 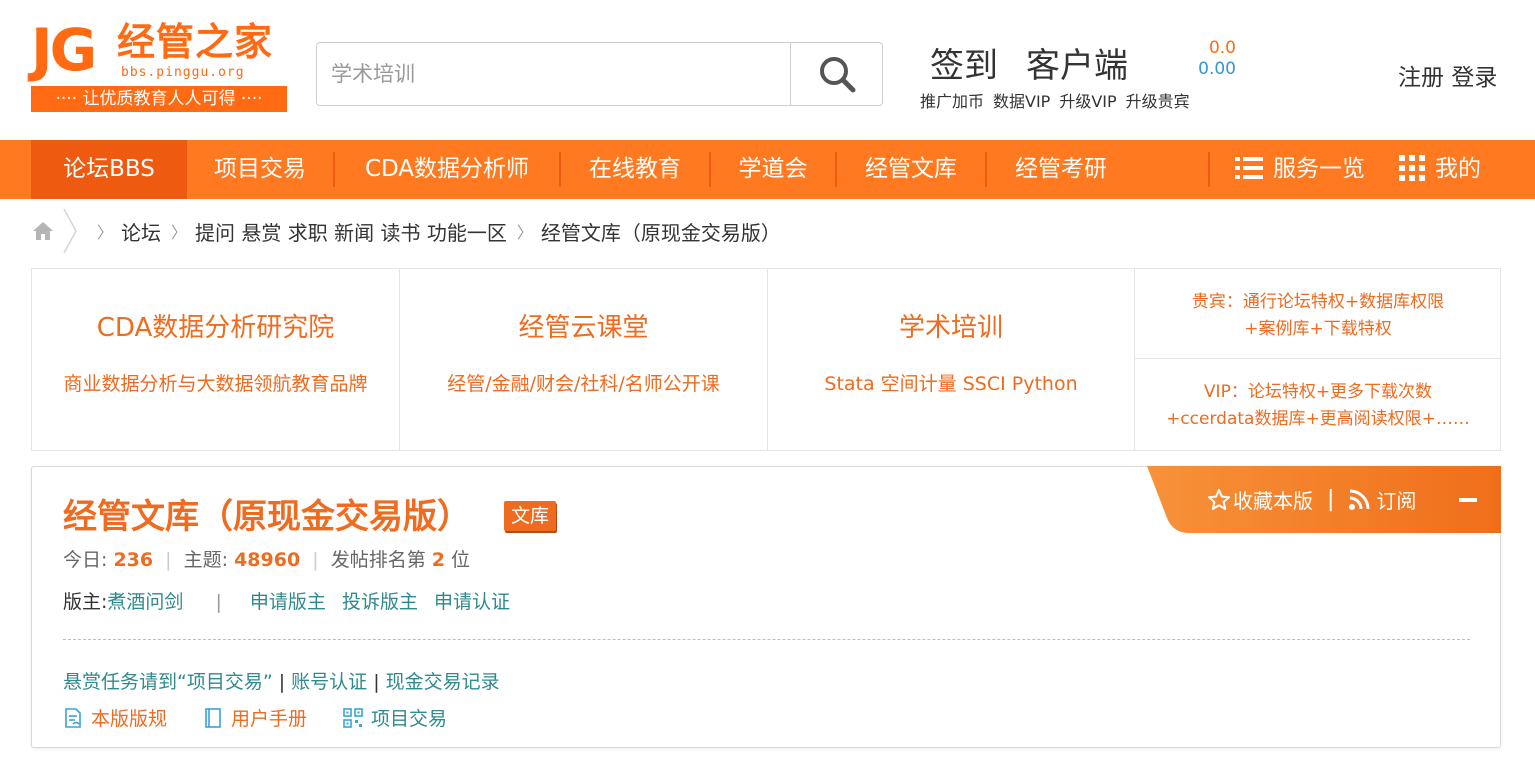 I want to click on promo-subtitle: 经管/金融/财会/社科/名师公开课, so click(x=583, y=384).